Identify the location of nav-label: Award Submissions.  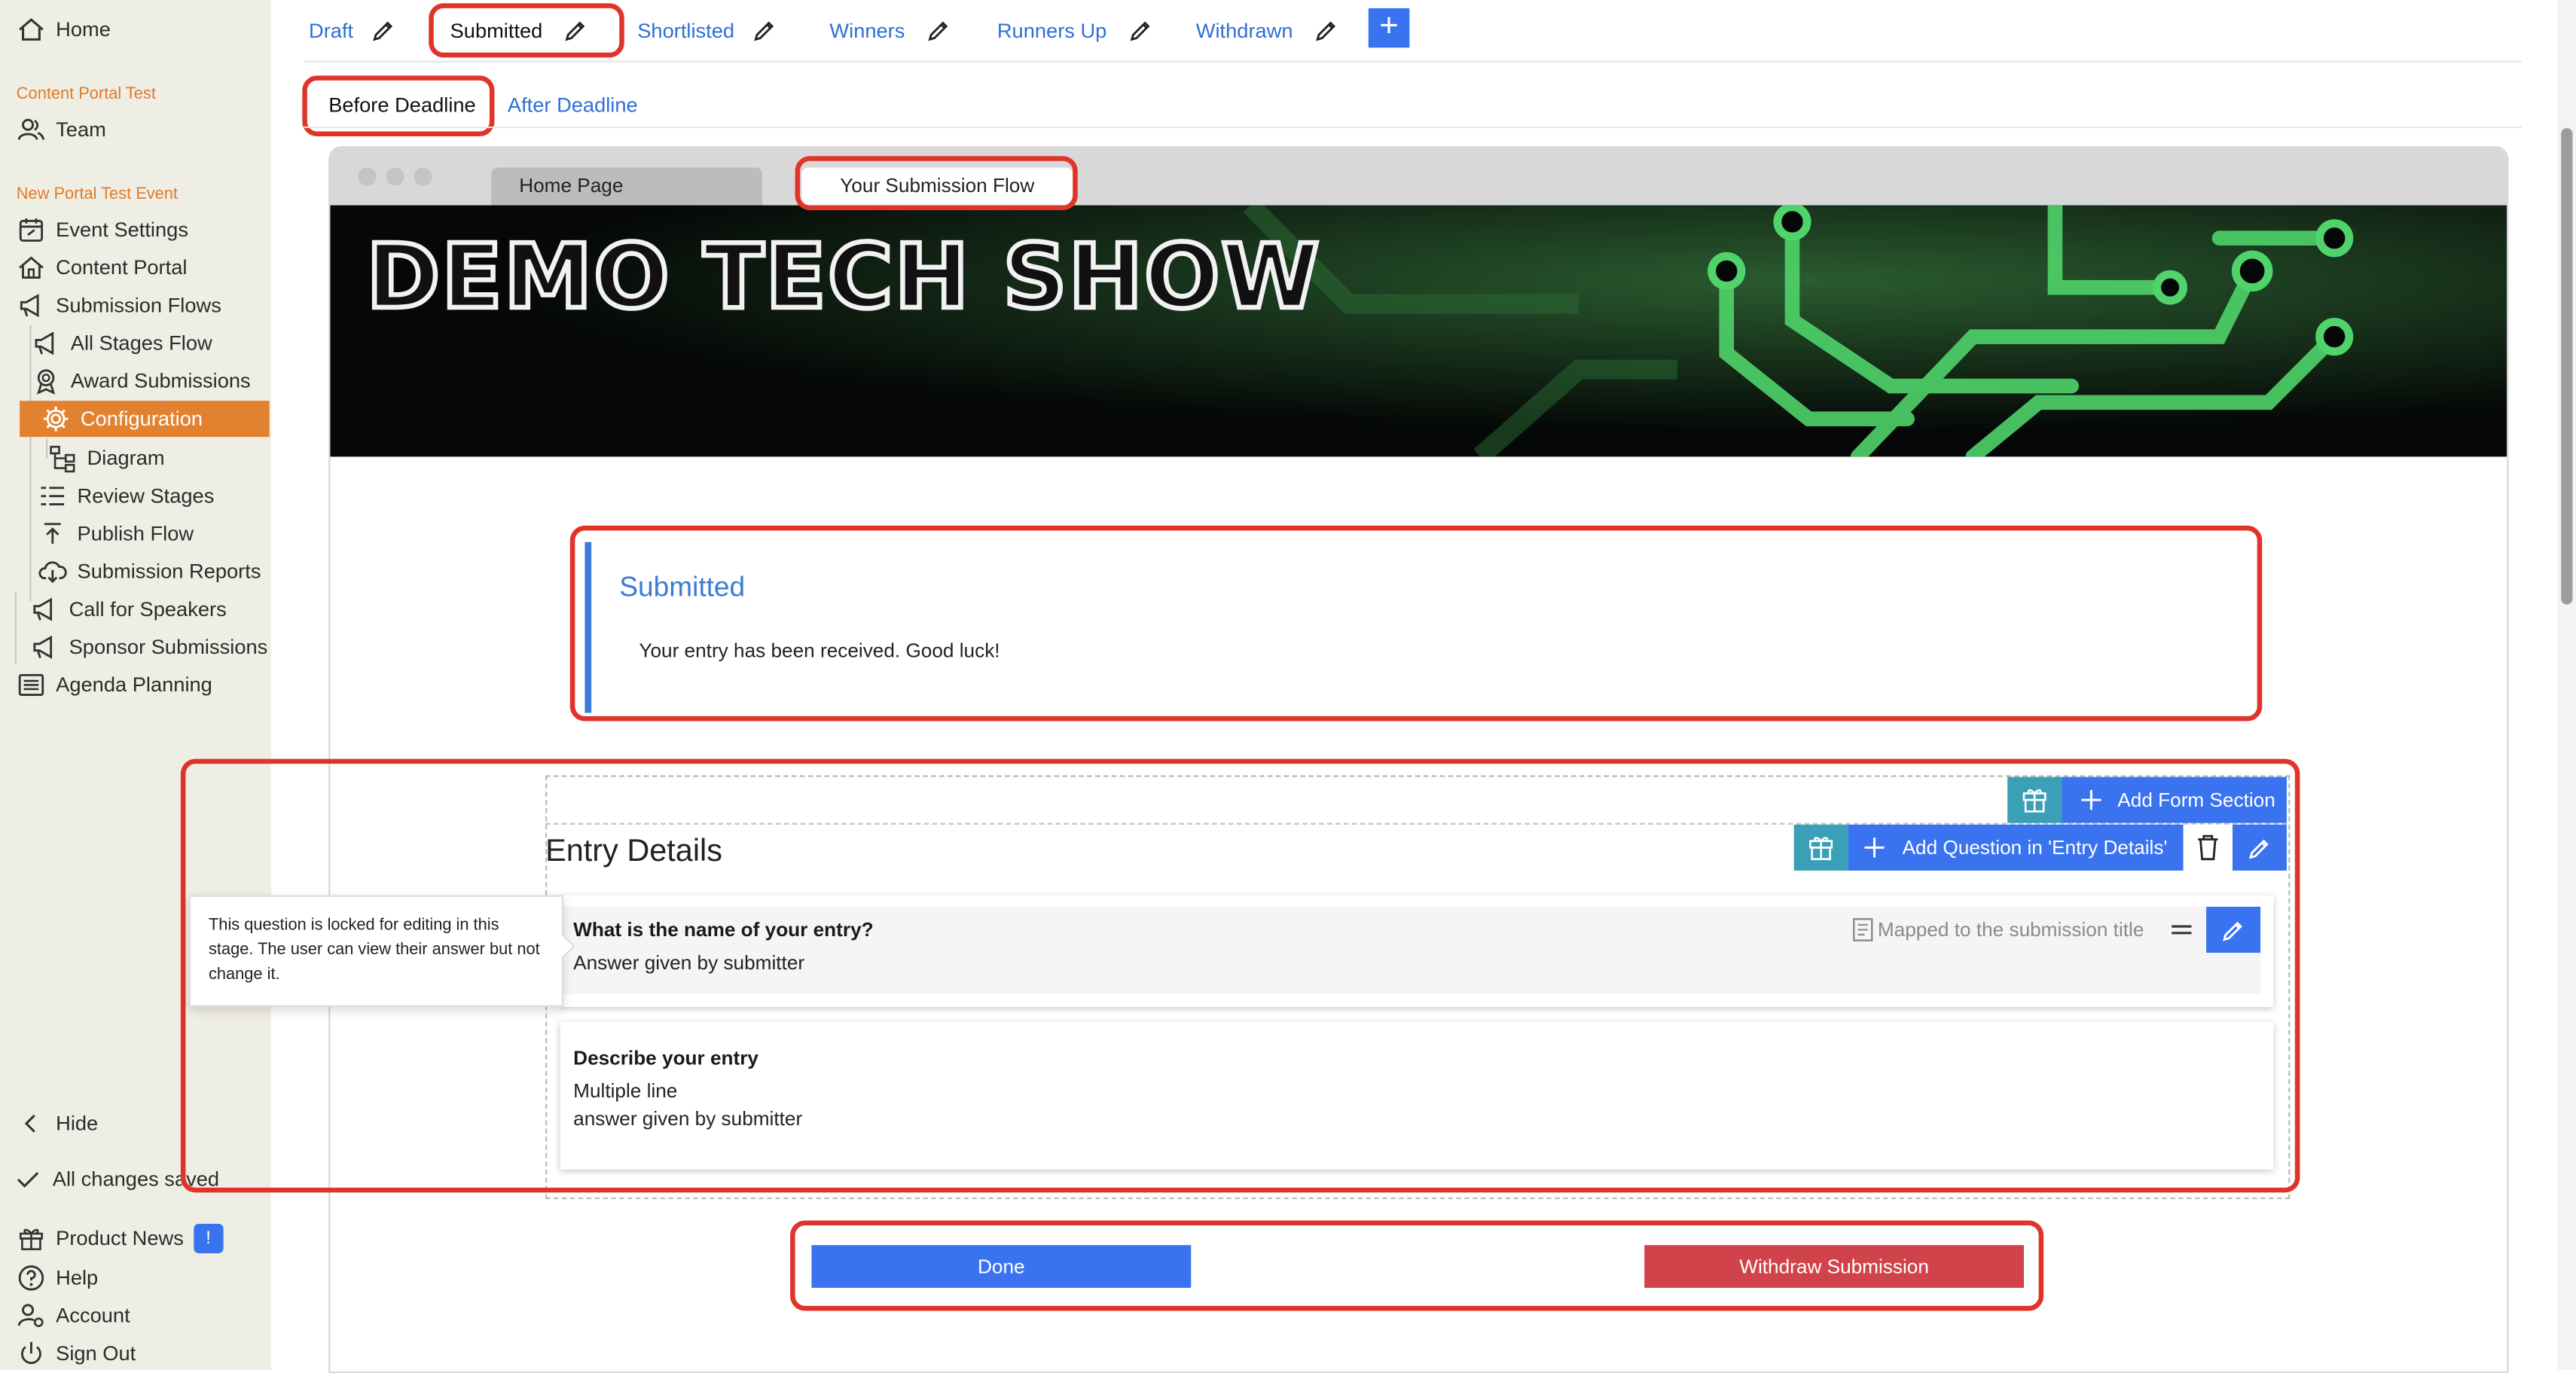
(161, 381).